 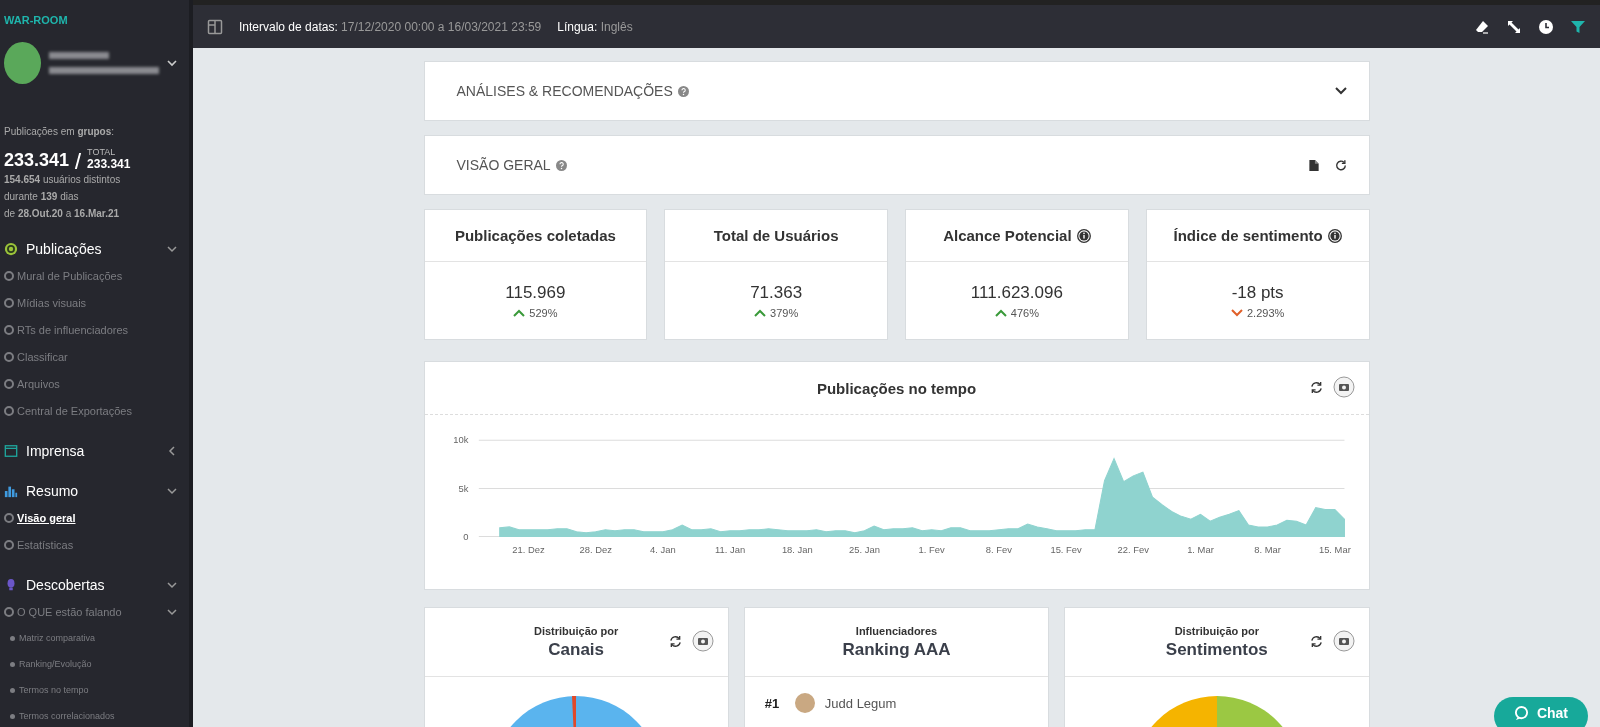 I want to click on nav-section: Publicações, so click(x=96, y=249).